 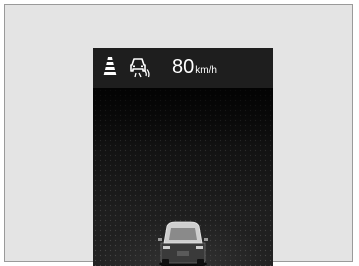 I want to click on speed-readout: 80 km/h, so click(x=194, y=67).